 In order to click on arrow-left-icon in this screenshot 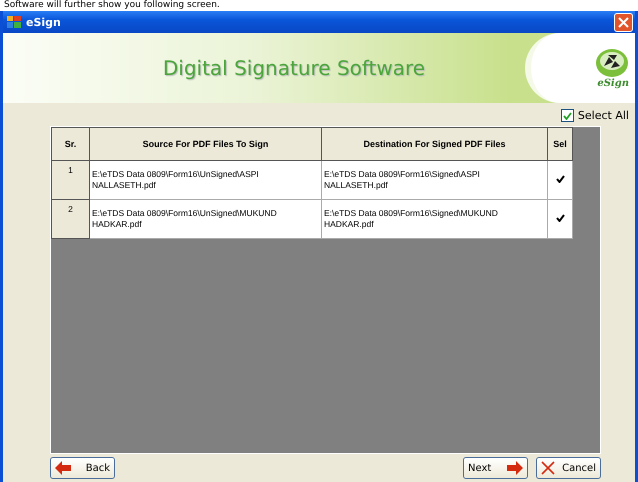, I will do `click(63, 468)`.